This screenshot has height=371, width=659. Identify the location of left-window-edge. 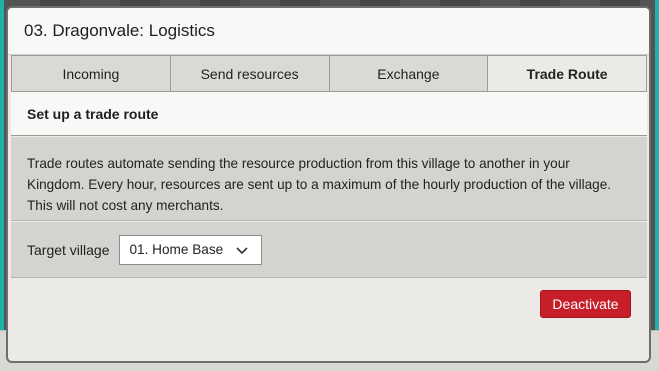
(2, 185).